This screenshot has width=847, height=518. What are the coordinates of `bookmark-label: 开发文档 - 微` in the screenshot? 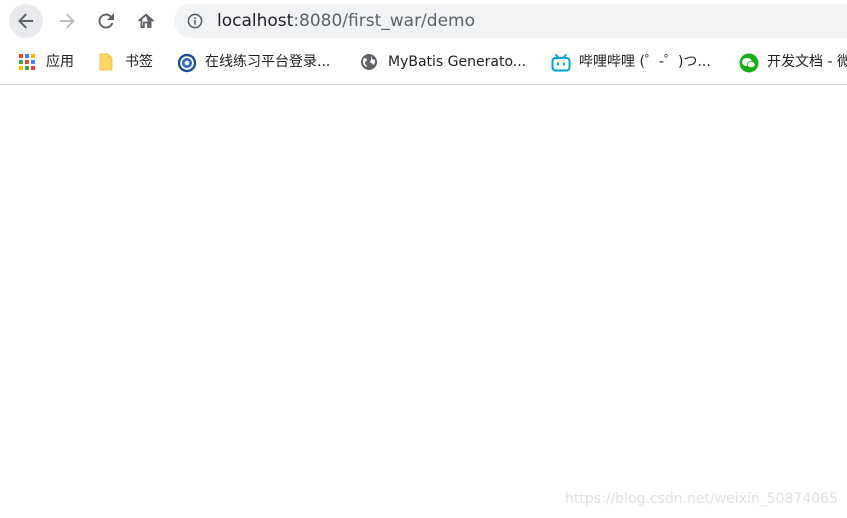 It's located at (807, 62).